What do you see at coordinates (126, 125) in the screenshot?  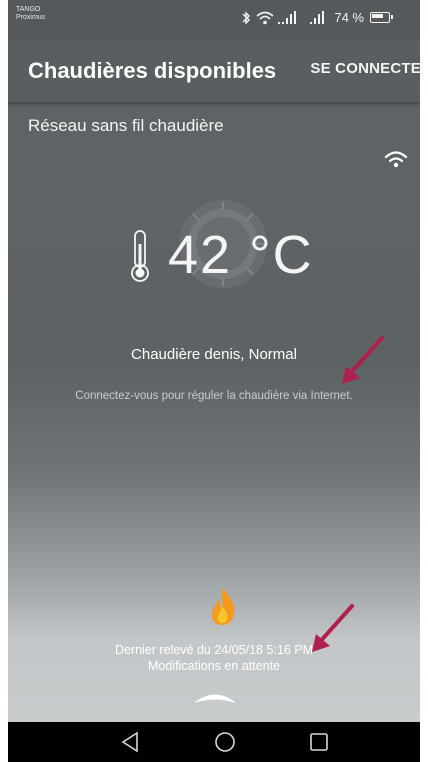 I see `network-label: Réseau sans fil chaudière` at bounding box center [126, 125].